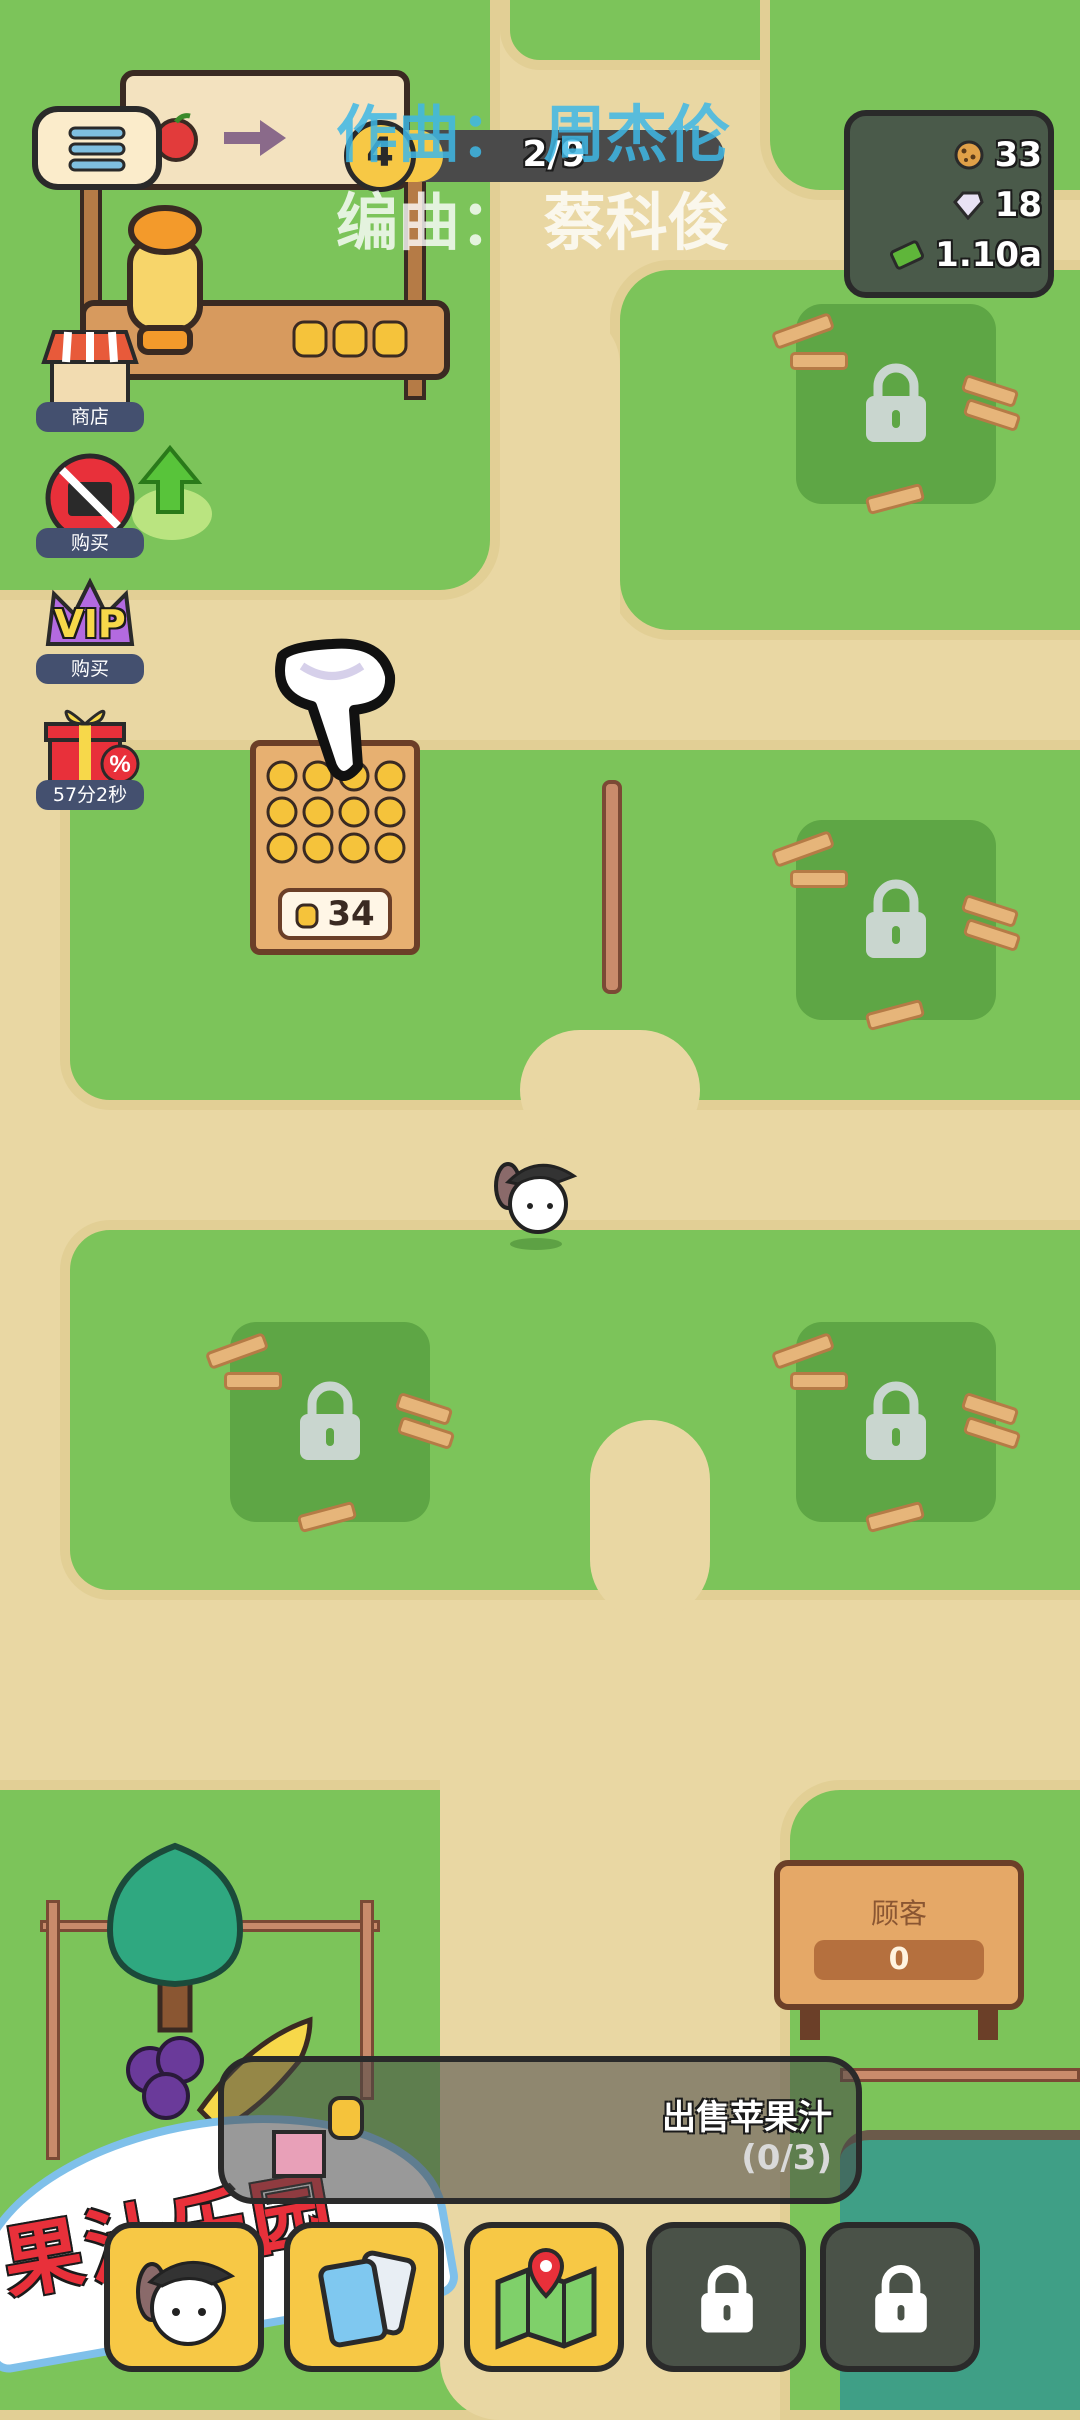 The image size is (1080, 2420). Describe the element at coordinates (307, 916) in the screenshot. I see `juice-bottle-icon` at that location.